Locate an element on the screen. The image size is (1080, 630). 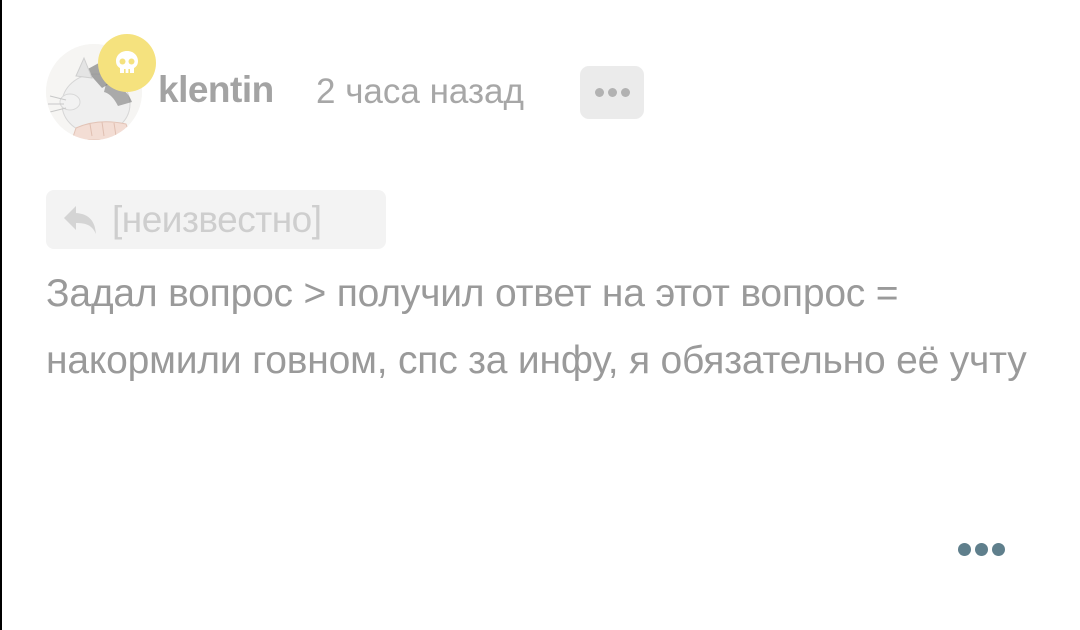
skull-badge is located at coordinates (127, 63).